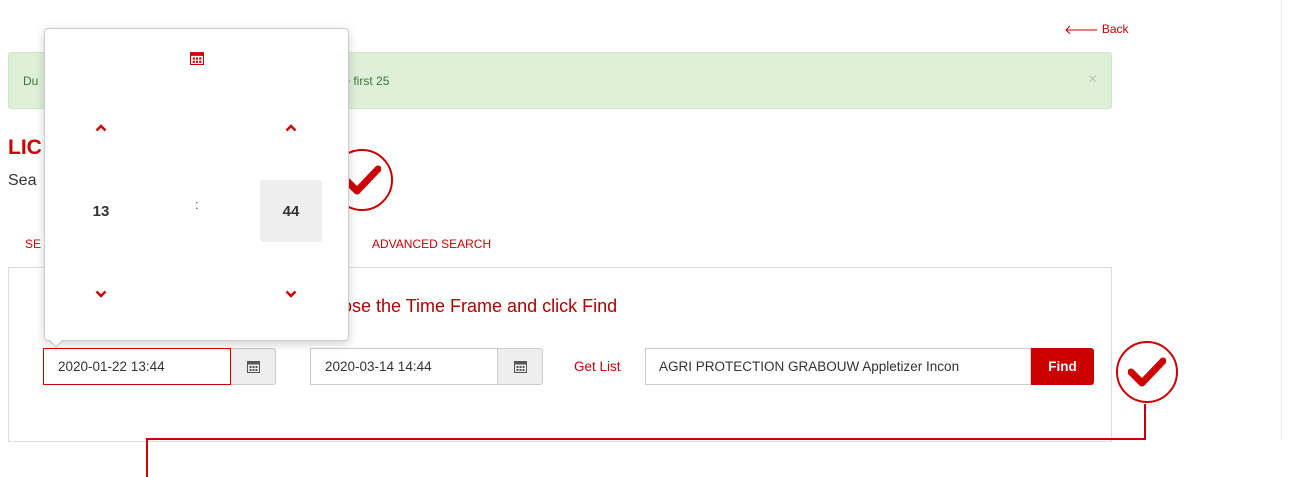 The height and width of the screenshot is (477, 1293). I want to click on tab-search: SE, so click(33, 244).